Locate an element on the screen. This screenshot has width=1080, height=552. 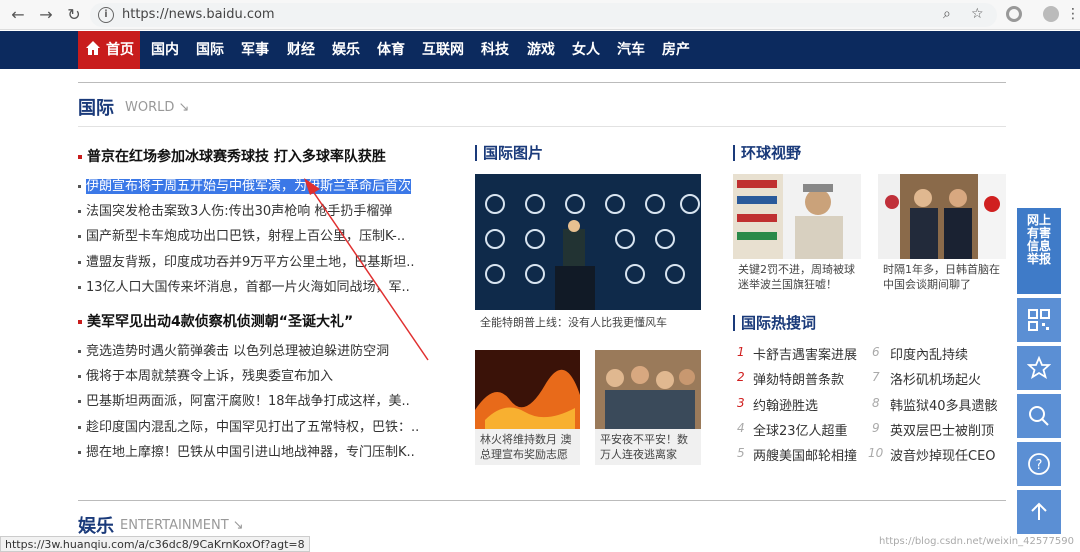
qrcode-button is located at coordinates (1039, 320).